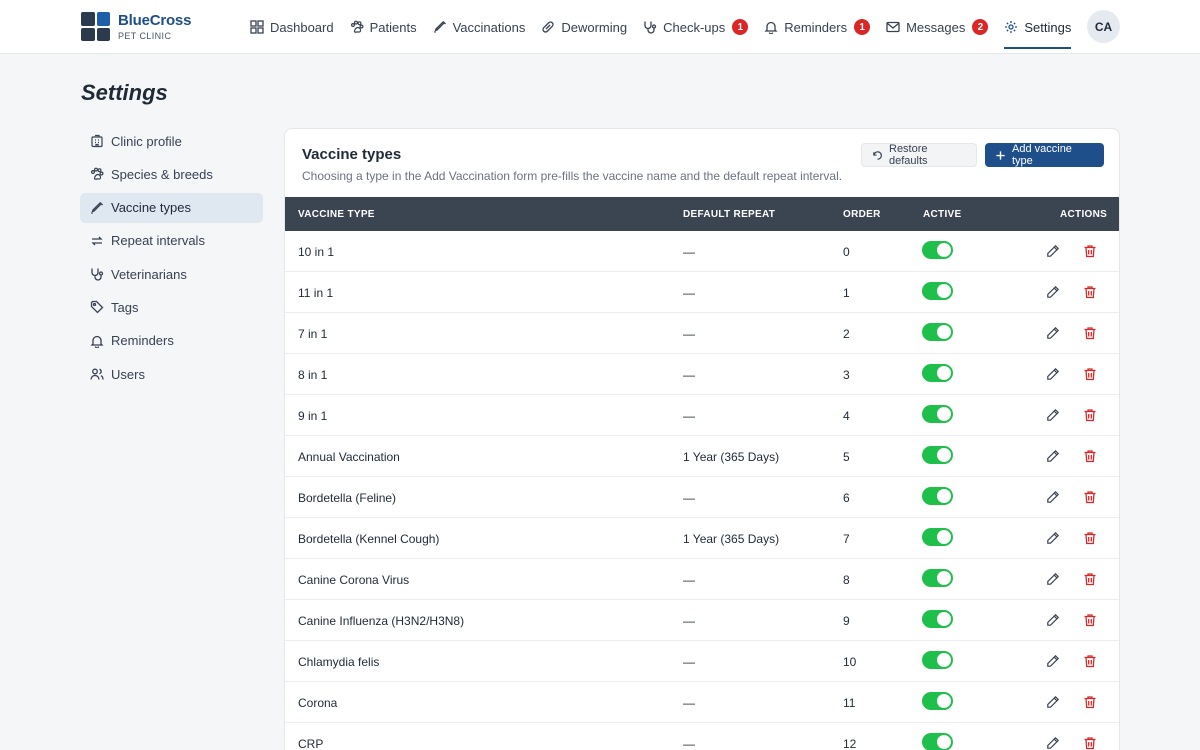 This screenshot has width=1200, height=750. Describe the element at coordinates (1044, 155) in the screenshot. I see `add-vaccine-type-button: Add vaccine type` at that location.